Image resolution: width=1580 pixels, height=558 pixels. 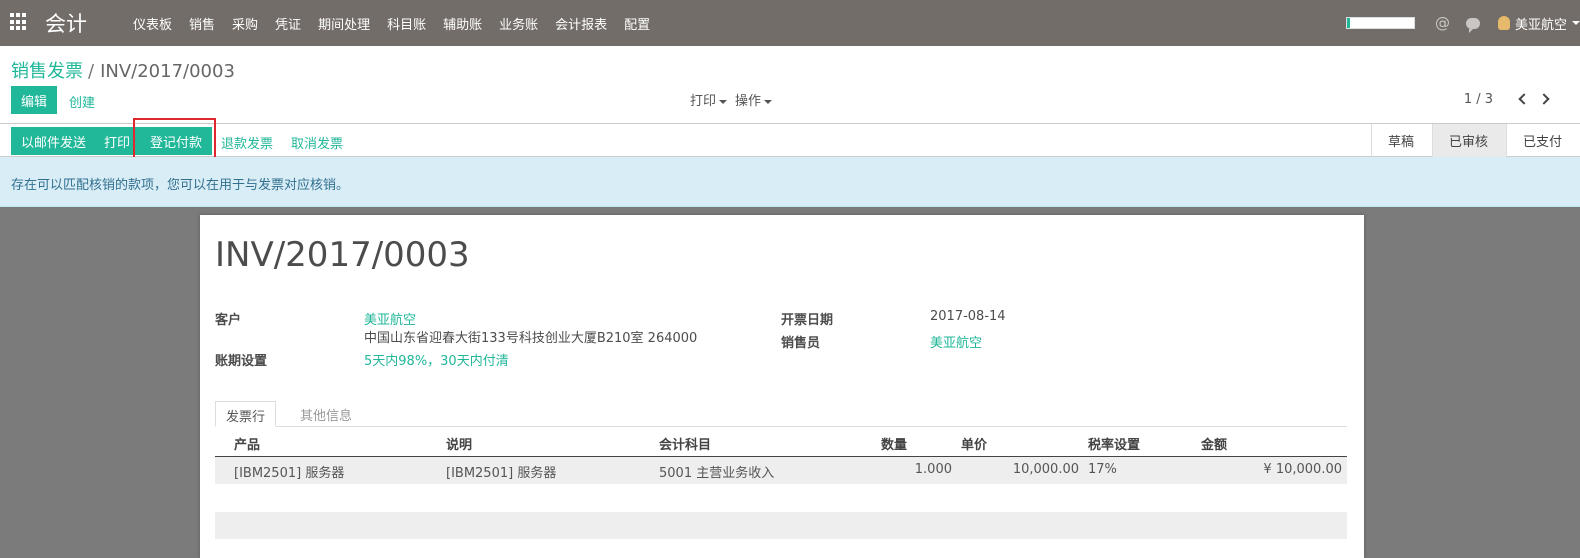 What do you see at coordinates (390, 318) in the screenshot?
I see `customer-link: 美亚航空` at bounding box center [390, 318].